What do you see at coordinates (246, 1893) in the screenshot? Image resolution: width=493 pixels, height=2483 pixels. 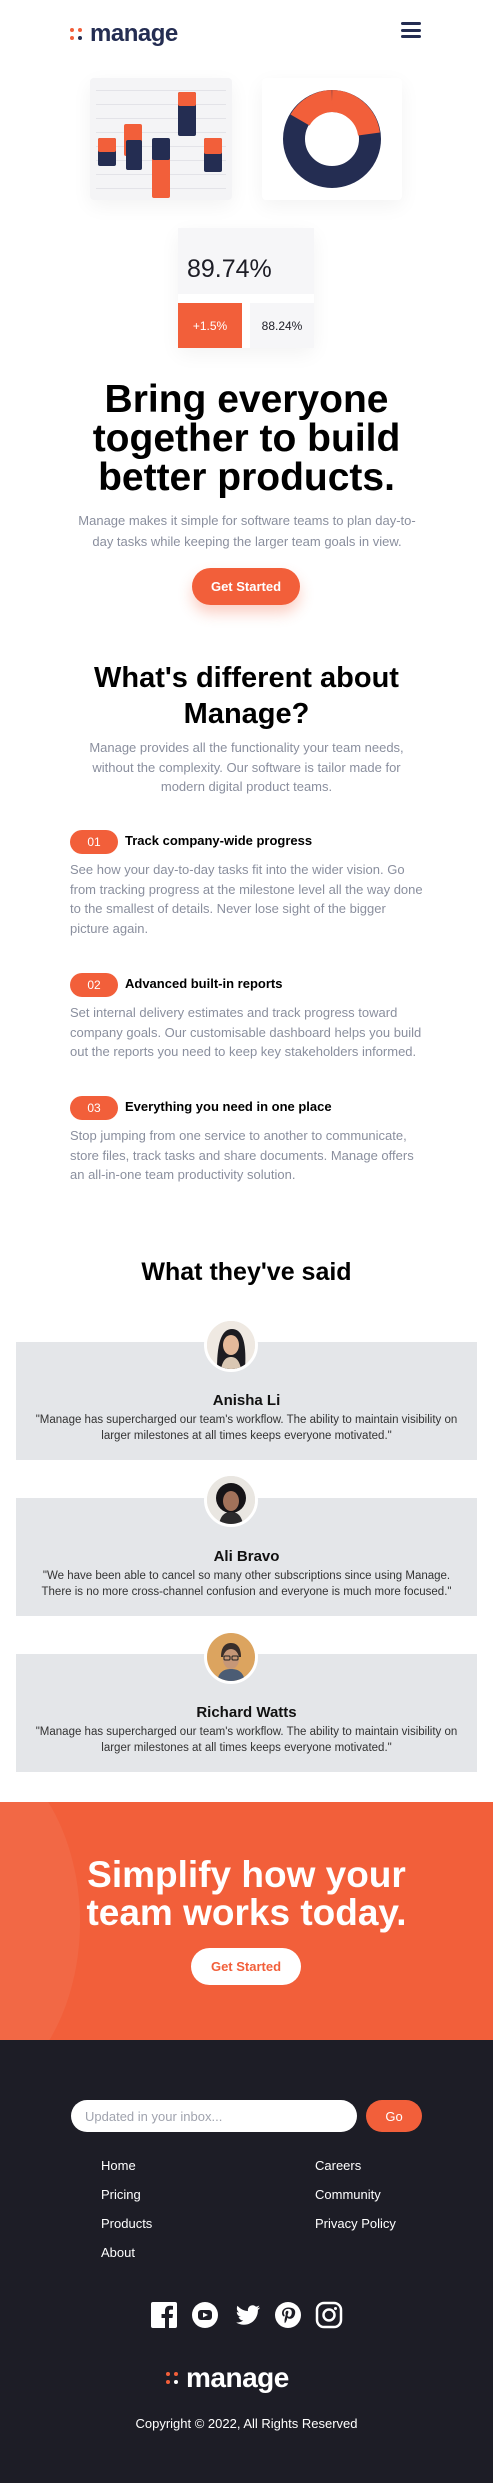 I see `cta-title: Simplify how your team works today.` at bounding box center [246, 1893].